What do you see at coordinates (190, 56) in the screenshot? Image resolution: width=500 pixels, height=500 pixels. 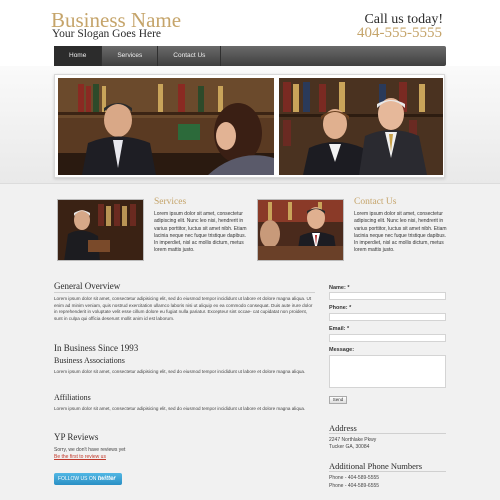 I see `nav-item-contact: Contact Us` at bounding box center [190, 56].